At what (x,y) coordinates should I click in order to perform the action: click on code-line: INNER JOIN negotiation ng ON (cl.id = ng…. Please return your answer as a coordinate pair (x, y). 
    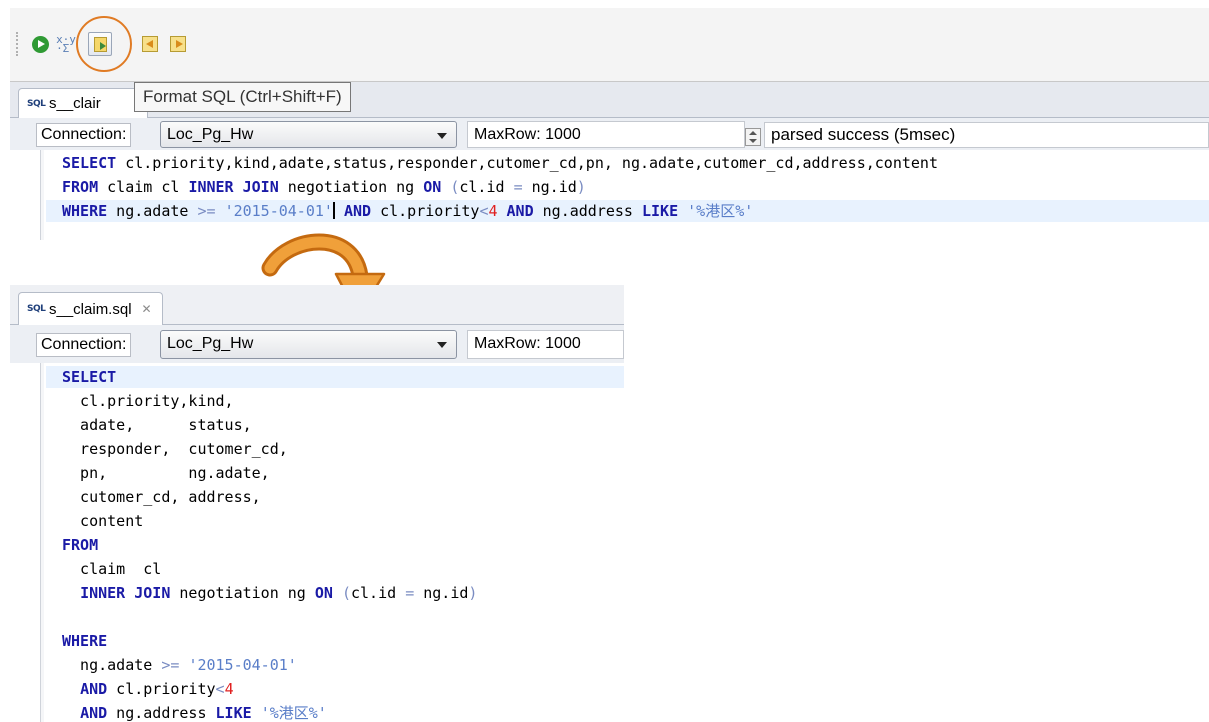
    Looking at the image, I should click on (279, 593).